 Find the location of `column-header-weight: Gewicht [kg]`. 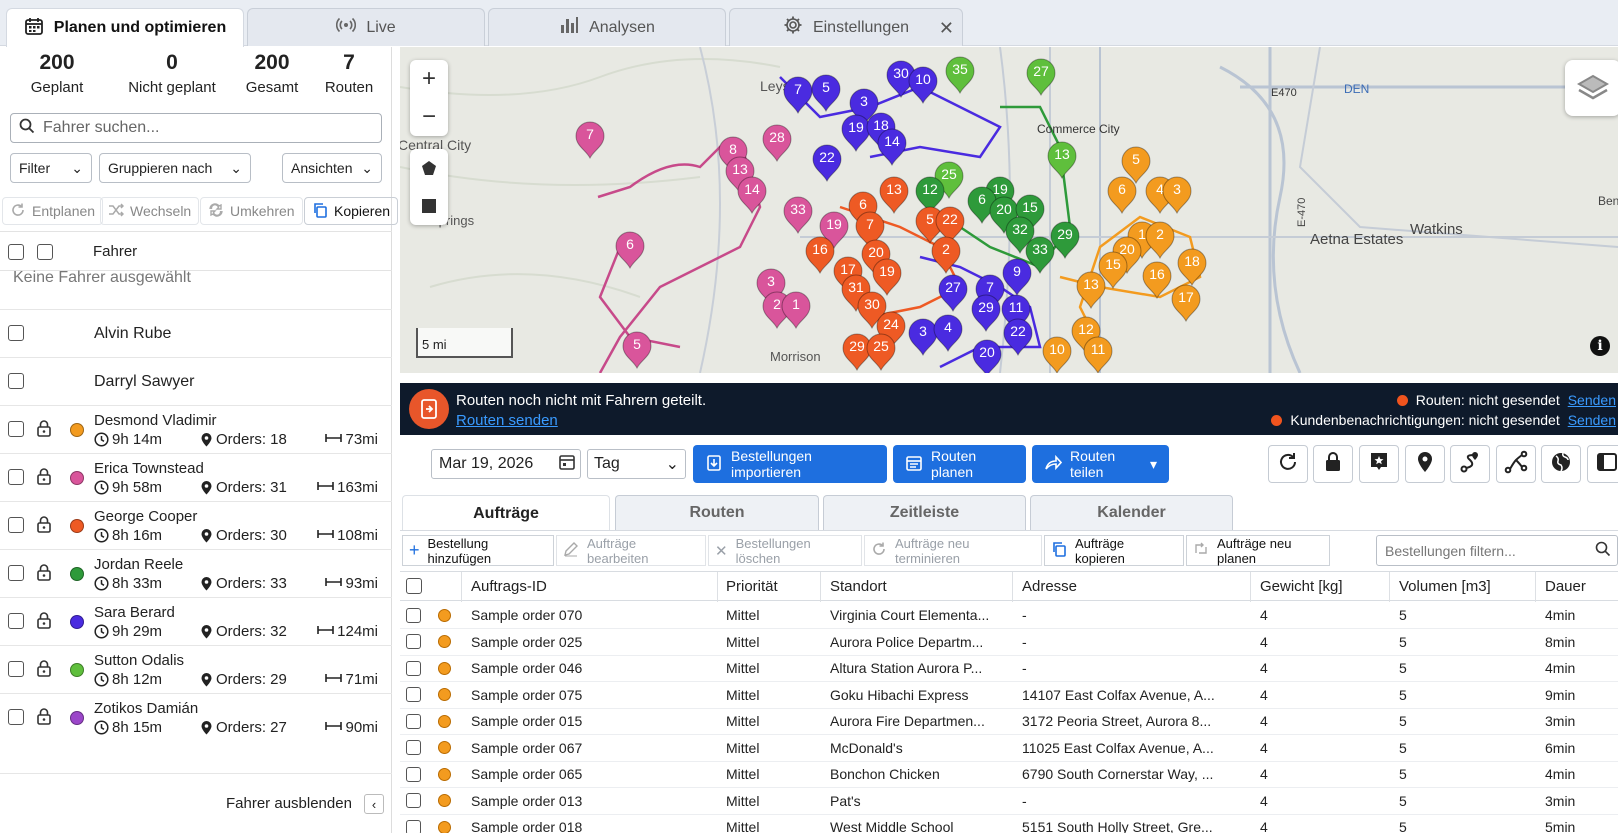

column-header-weight: Gewicht [kg] is located at coordinates (1320, 586).